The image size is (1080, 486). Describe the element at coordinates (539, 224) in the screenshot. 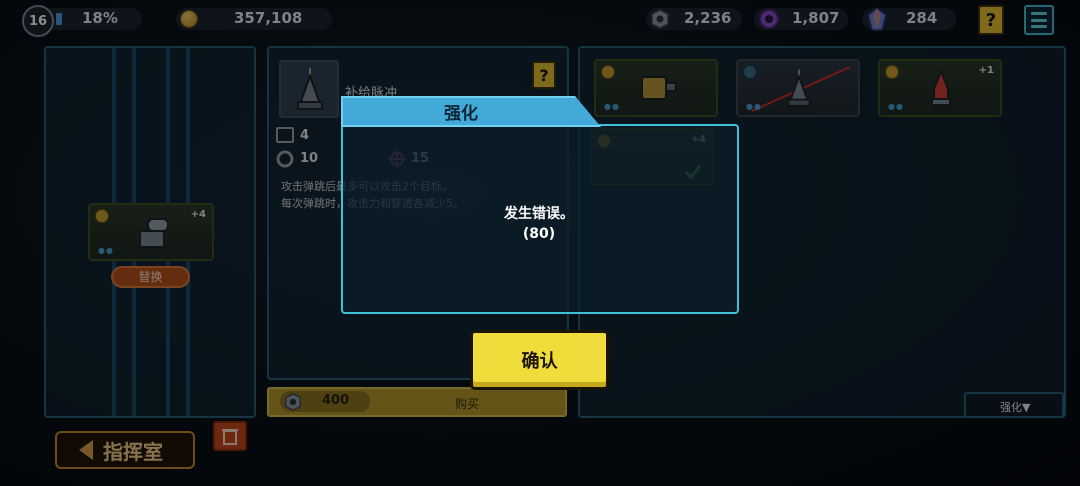

I see `dialog-message: 发生错误。 (80)` at that location.